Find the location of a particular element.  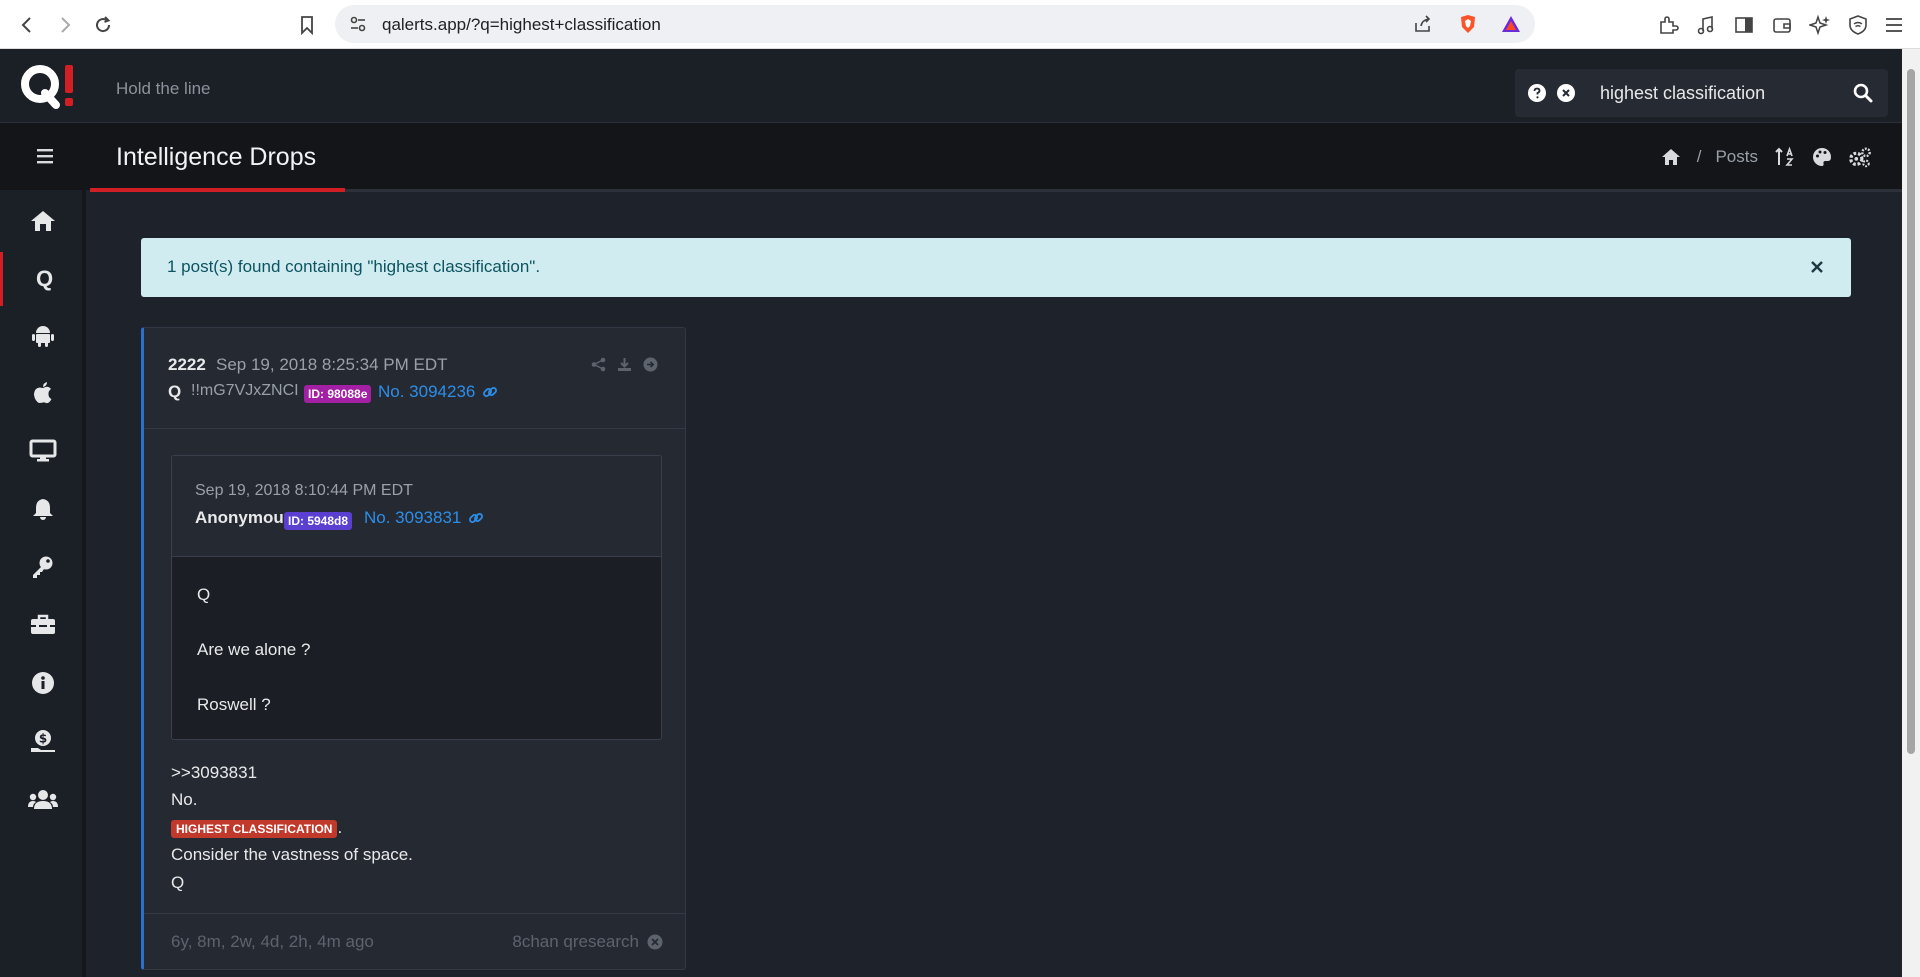

page-title-bar: Intelligence Drops / Posts is located at coordinates (951, 156).